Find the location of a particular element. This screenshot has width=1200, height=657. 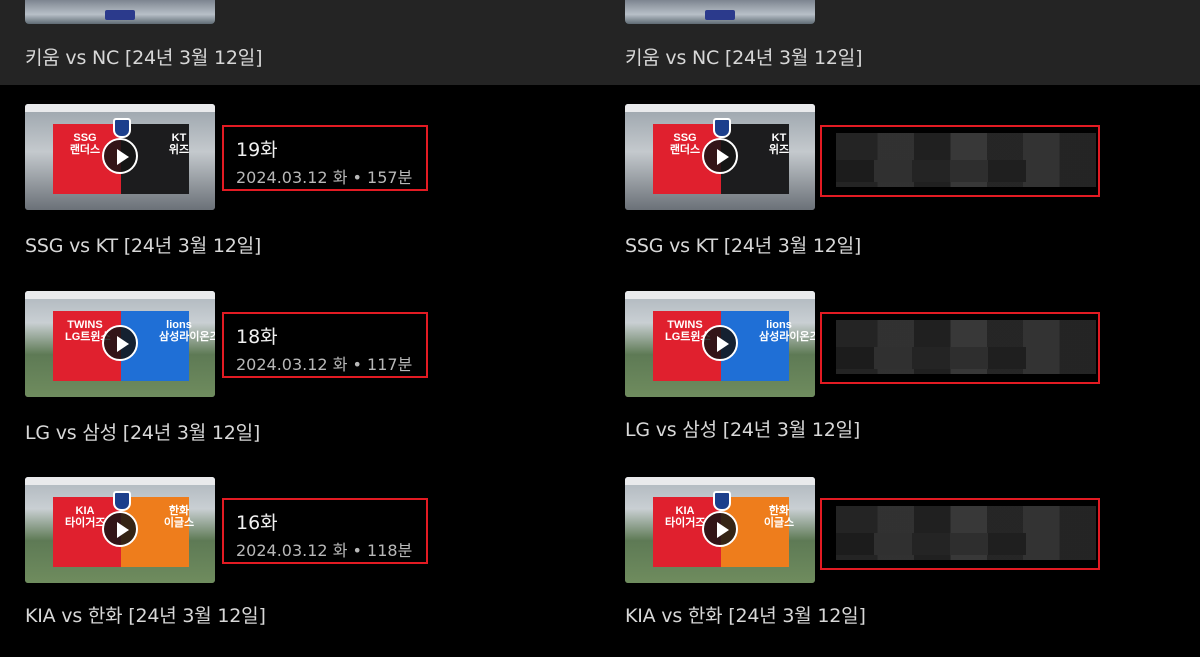

episode-meta: 2024.03.12 화 • 117분 is located at coordinates (324, 364).